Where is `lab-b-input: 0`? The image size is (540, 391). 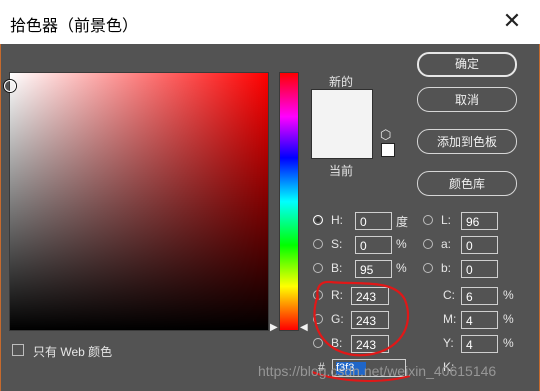
lab-b-input: 0 is located at coordinates (479, 269).